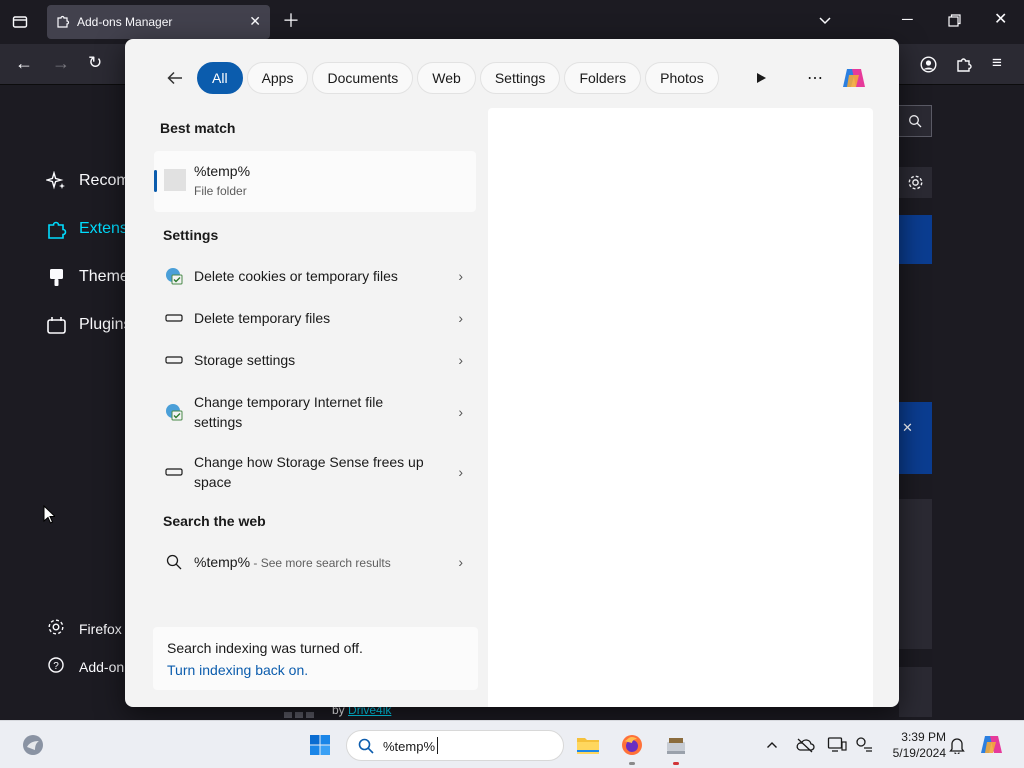  I want to click on filter-settings: Settings, so click(520, 78).